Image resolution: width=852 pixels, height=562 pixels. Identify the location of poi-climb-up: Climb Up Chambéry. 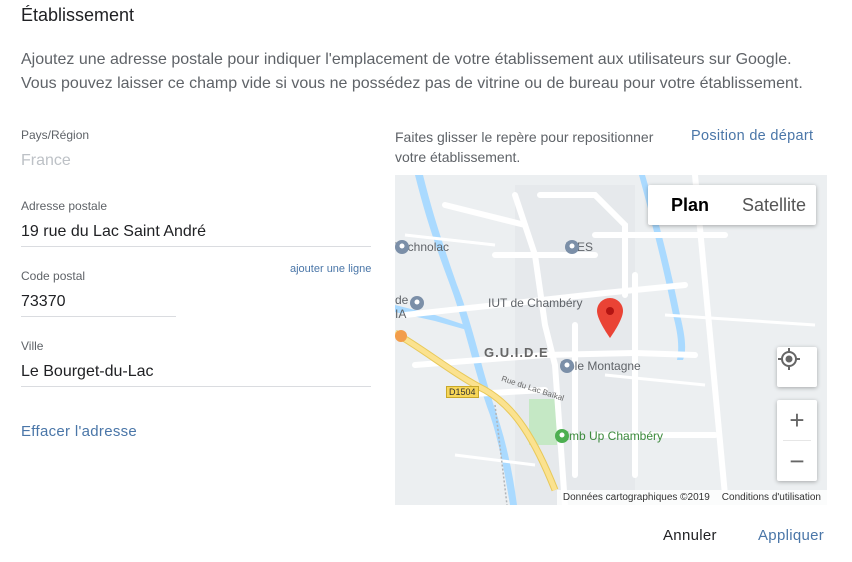
(609, 436).